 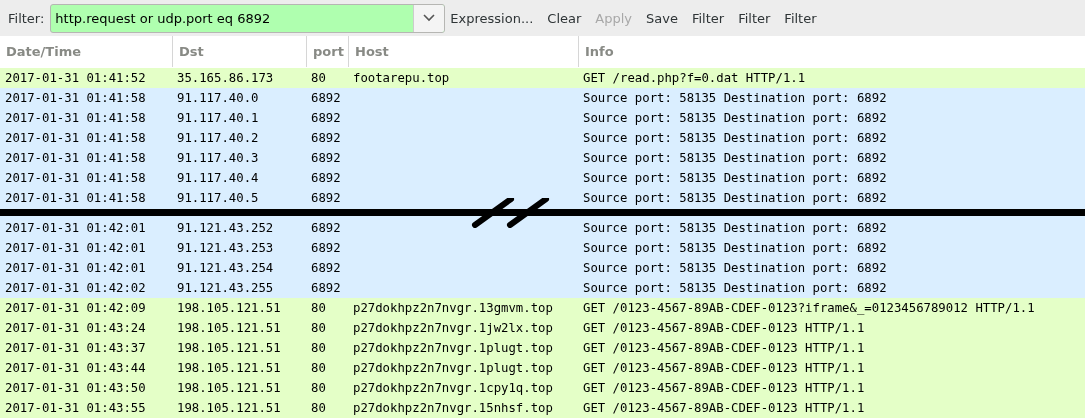 What do you see at coordinates (75, 308) in the screenshot?
I see `table-cell: 2017-01-31 01:42:09` at bounding box center [75, 308].